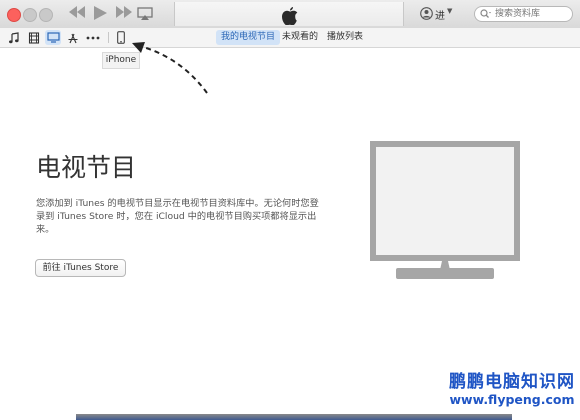  What do you see at coordinates (445, 210) in the screenshot?
I see `tv-illustration-icon` at bounding box center [445, 210].